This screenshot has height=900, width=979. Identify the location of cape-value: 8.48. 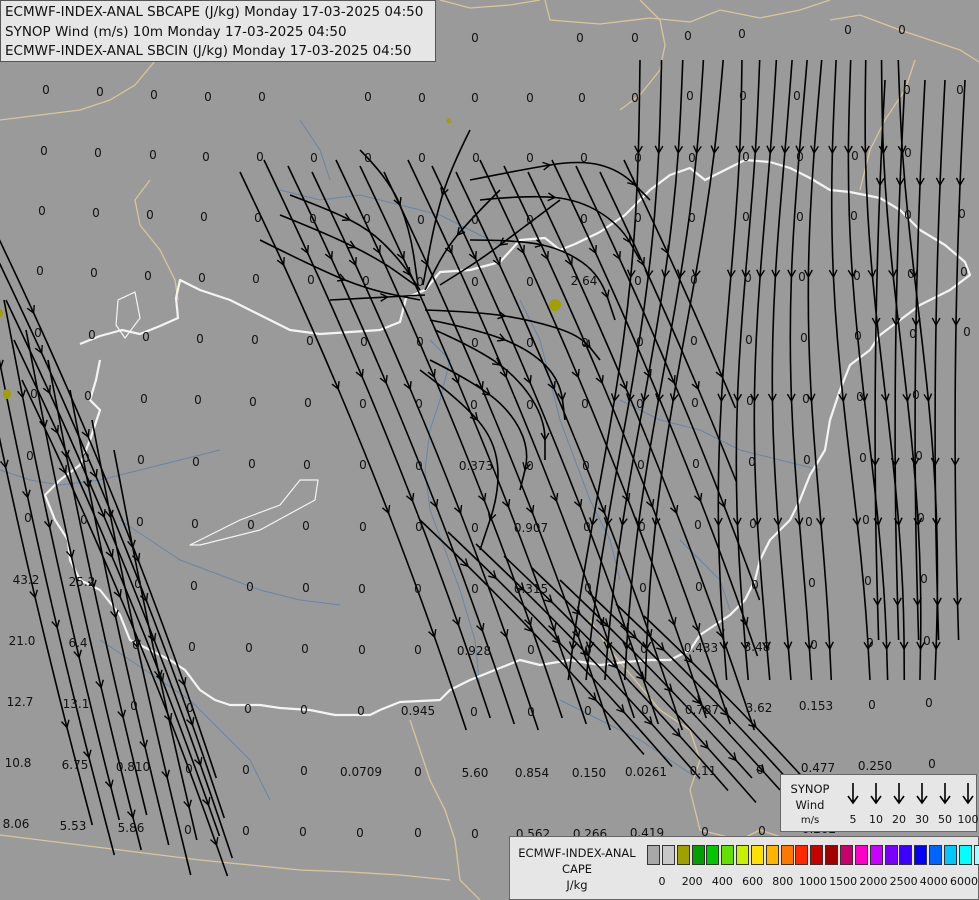
(757, 647).